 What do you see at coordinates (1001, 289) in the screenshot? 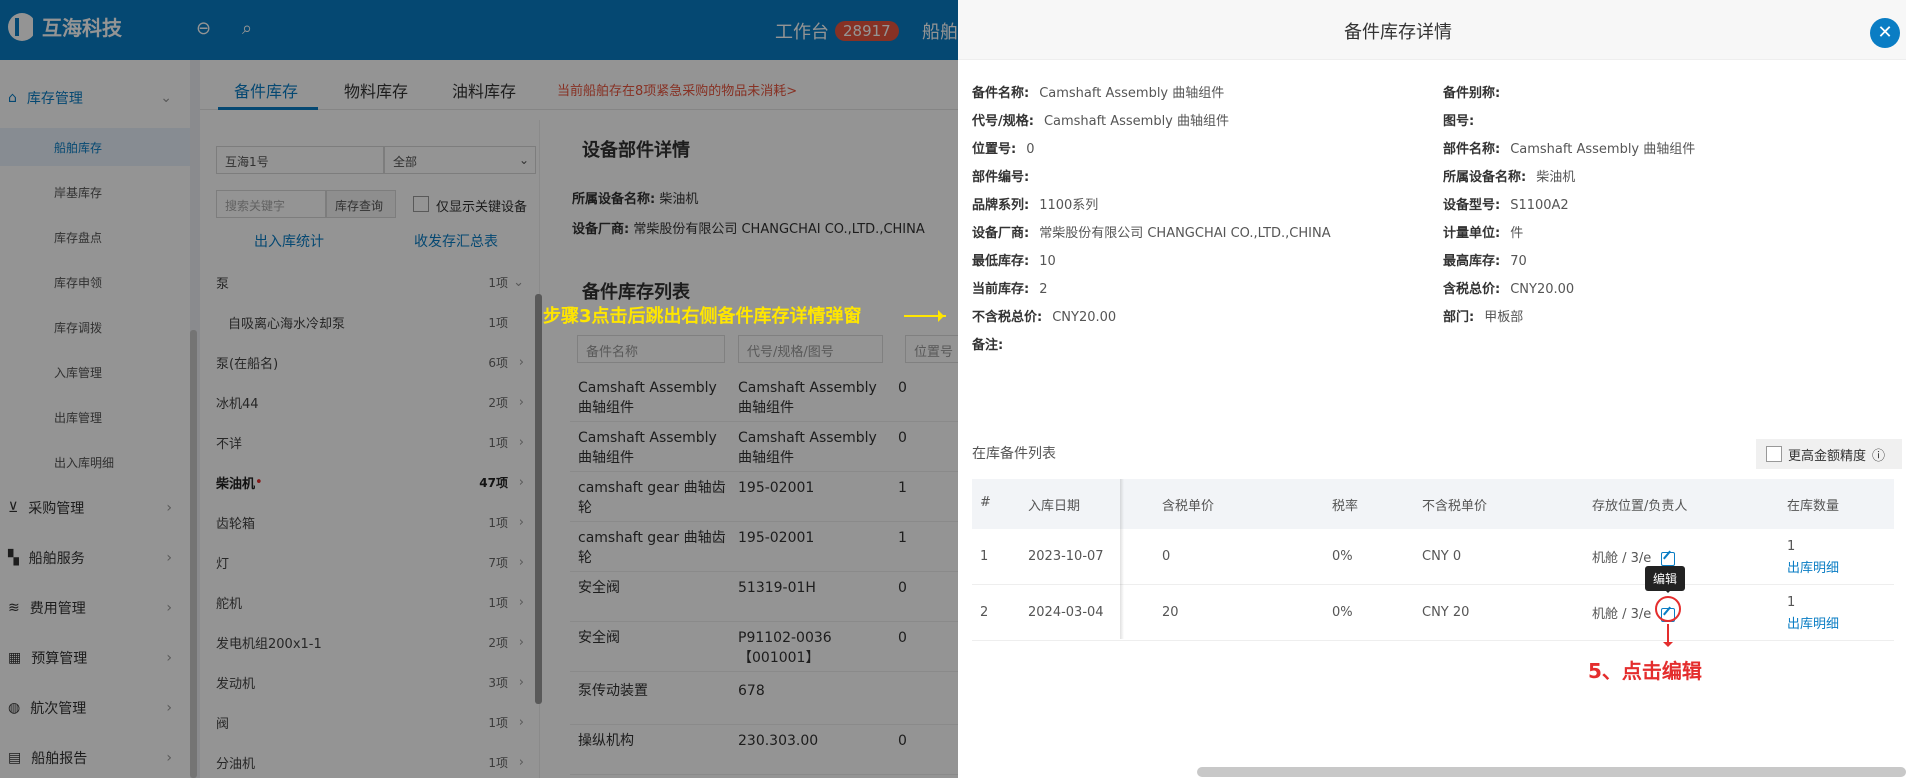
I see `field-label: 当前库存:` at bounding box center [1001, 289].